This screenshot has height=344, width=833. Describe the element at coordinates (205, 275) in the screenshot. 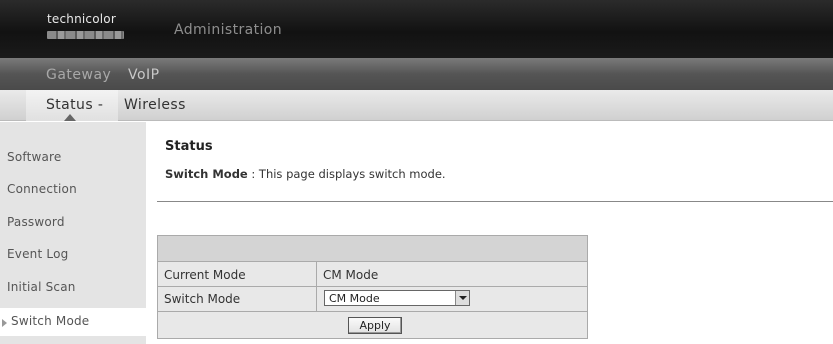

I see `current-mode-label: Current Mode` at that location.